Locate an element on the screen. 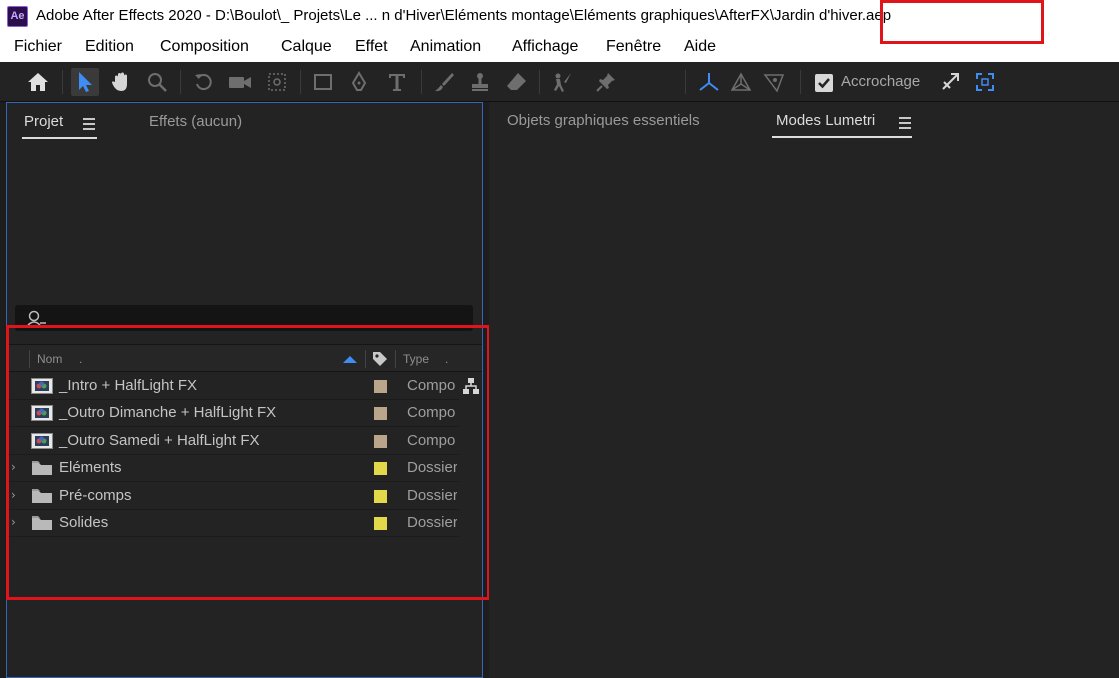  menu-aide: Aide is located at coordinates (700, 47).